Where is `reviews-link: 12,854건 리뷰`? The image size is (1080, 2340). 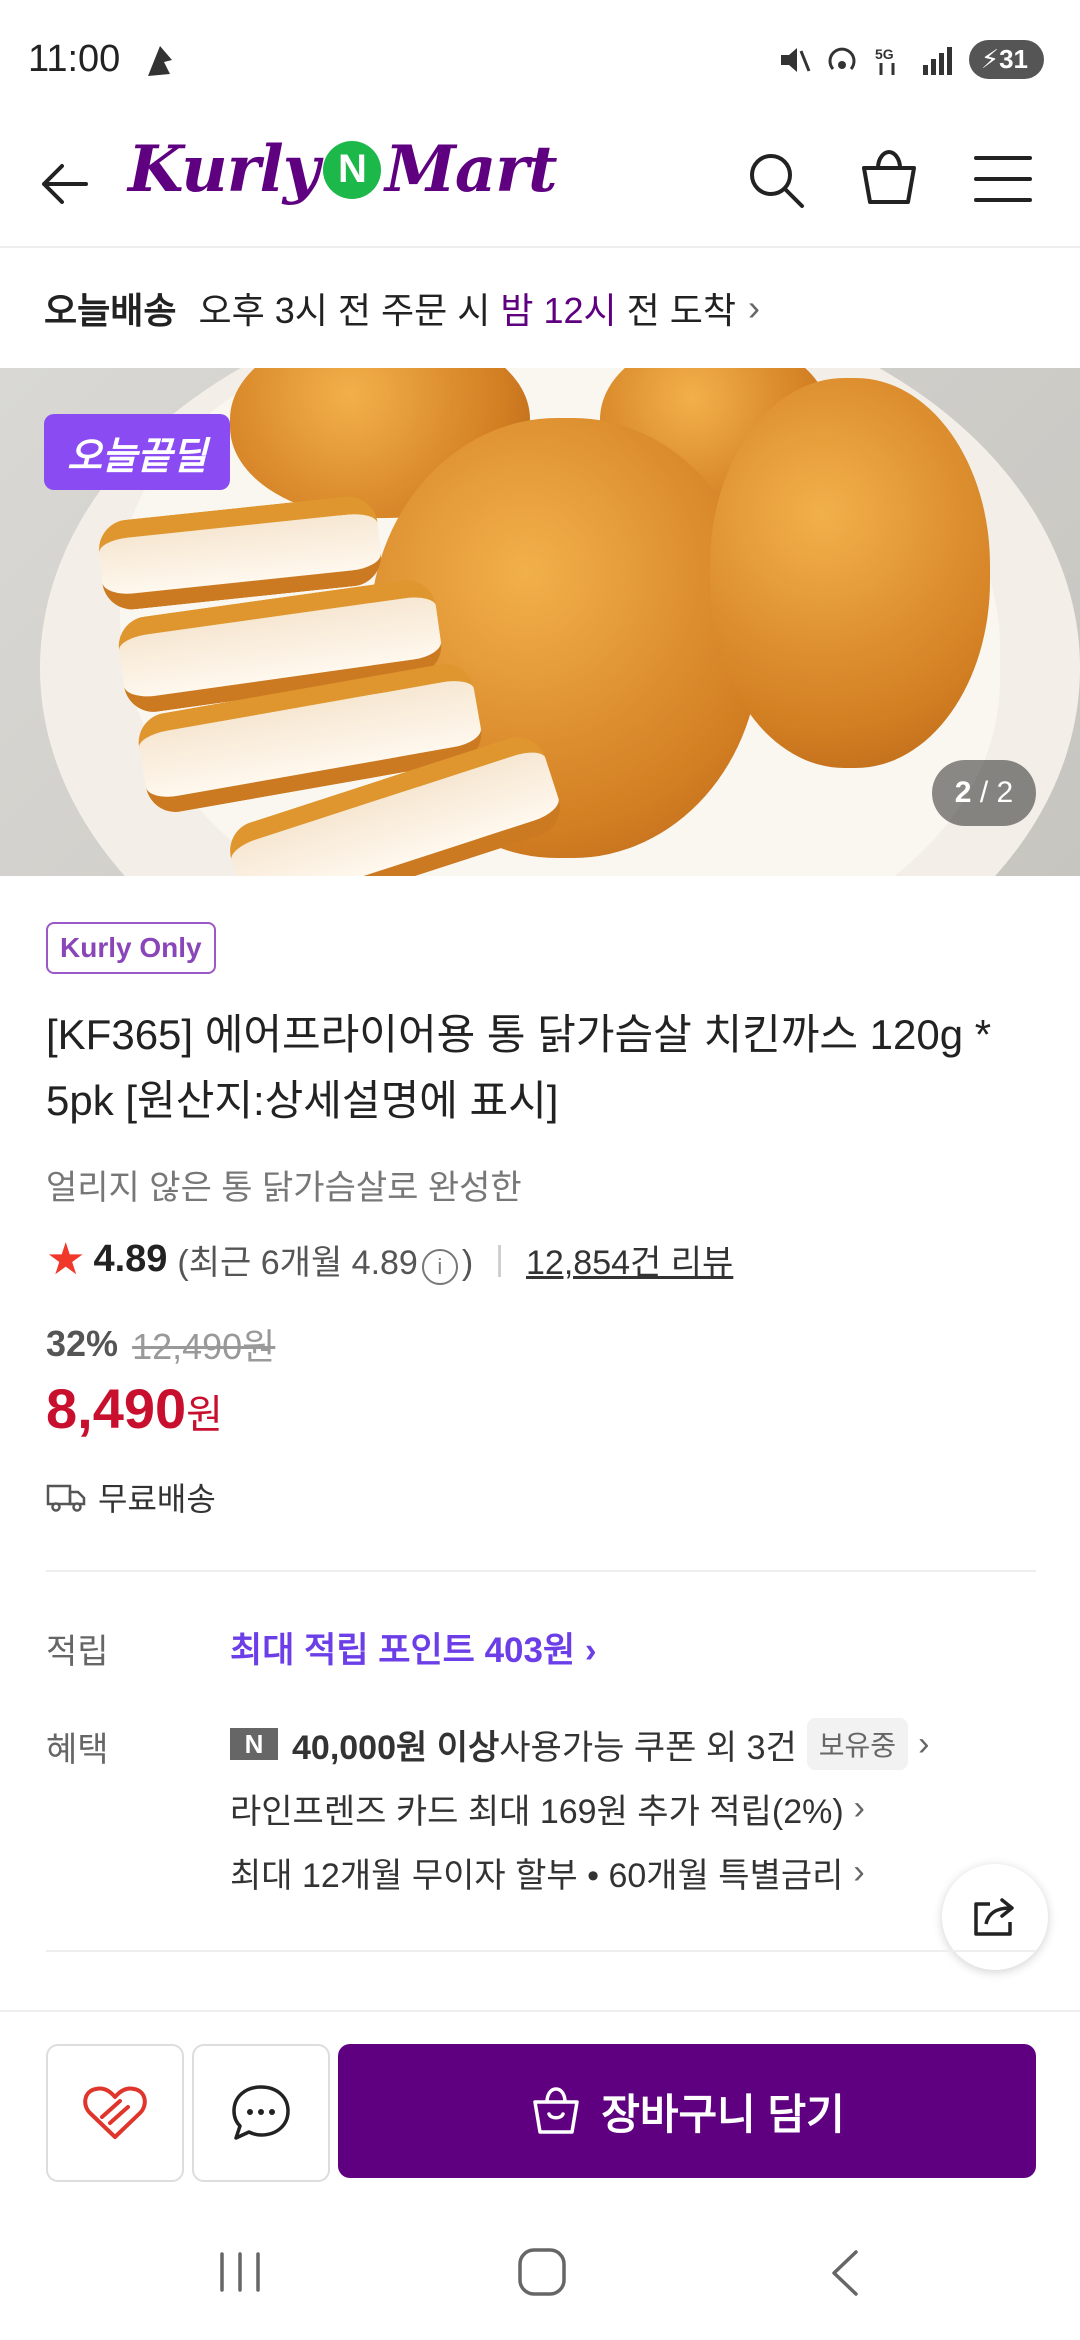
reviews-link: 12,854건 리뷰 is located at coordinates (629, 1259).